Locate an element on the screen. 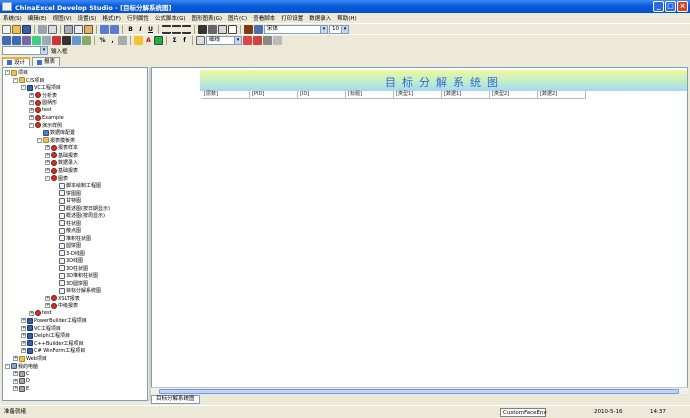 The image size is (690, 418). sheet-tab: 目标分解系统图 is located at coordinates (175, 399).